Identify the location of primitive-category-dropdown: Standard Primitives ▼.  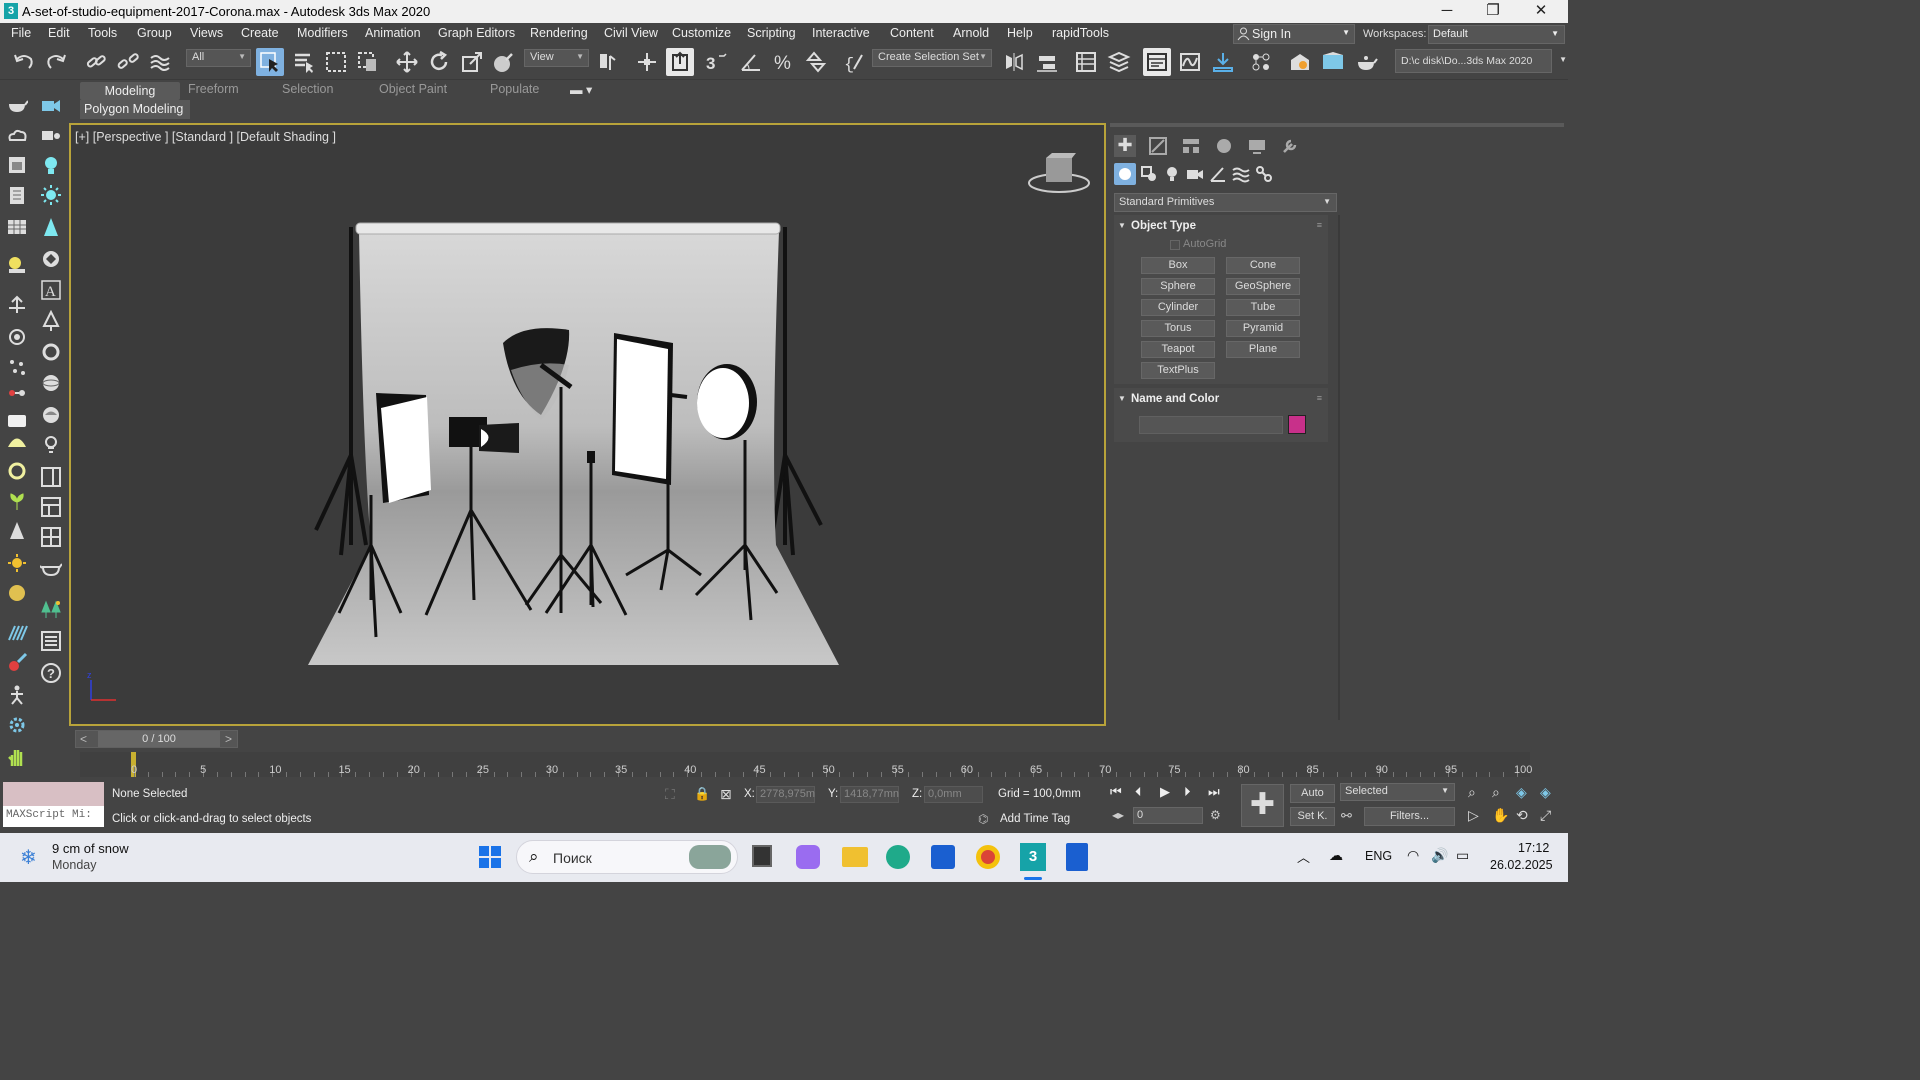
(1225, 202).